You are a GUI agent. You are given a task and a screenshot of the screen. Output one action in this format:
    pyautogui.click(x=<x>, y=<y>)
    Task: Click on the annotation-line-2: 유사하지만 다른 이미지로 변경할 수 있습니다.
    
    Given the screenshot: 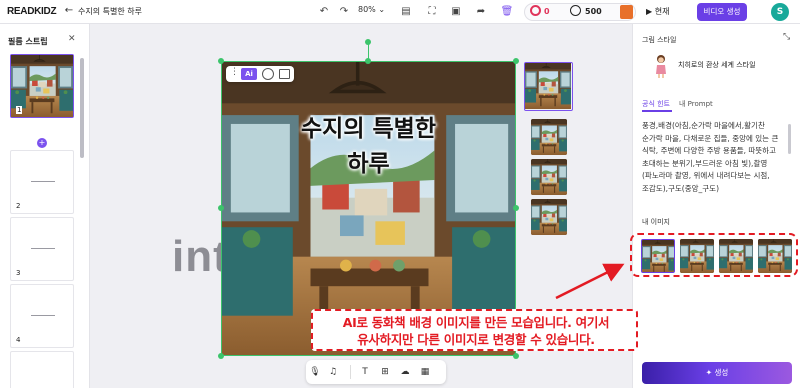 What is the action you would take?
    pyautogui.click(x=476, y=339)
    